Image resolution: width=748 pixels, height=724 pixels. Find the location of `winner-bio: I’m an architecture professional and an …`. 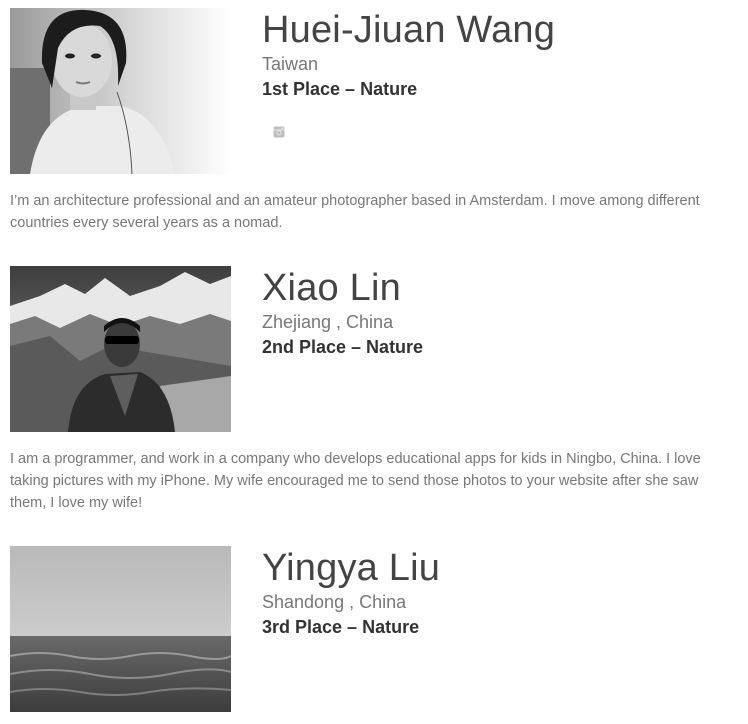

winner-bio: I’m an architecture professional and an … is located at coordinates (355, 212).